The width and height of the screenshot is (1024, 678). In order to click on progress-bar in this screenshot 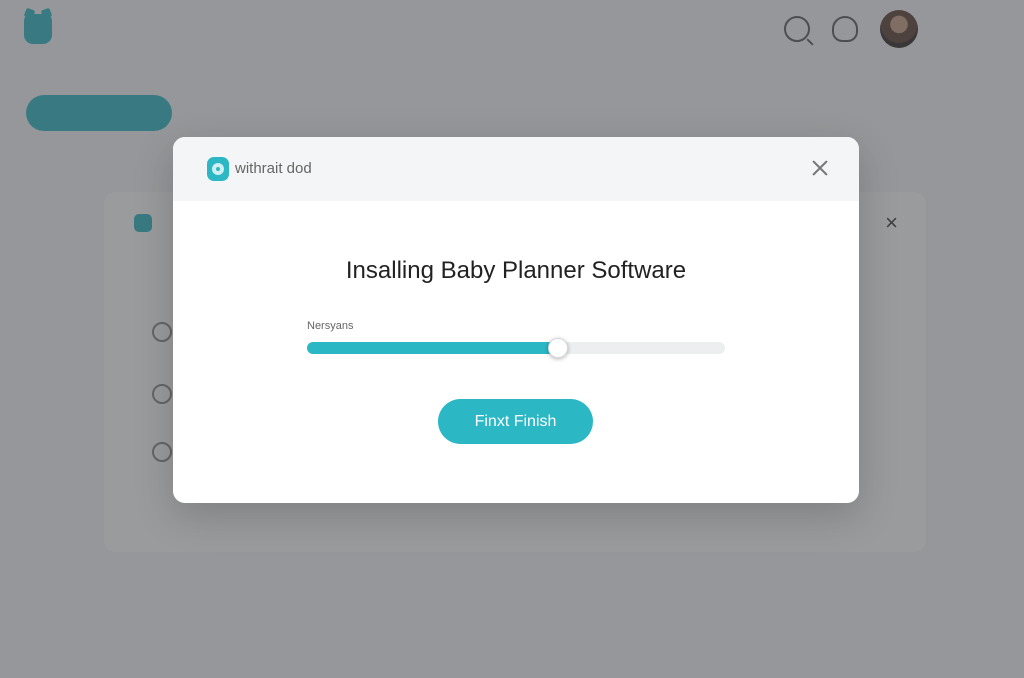, I will do `click(516, 348)`.